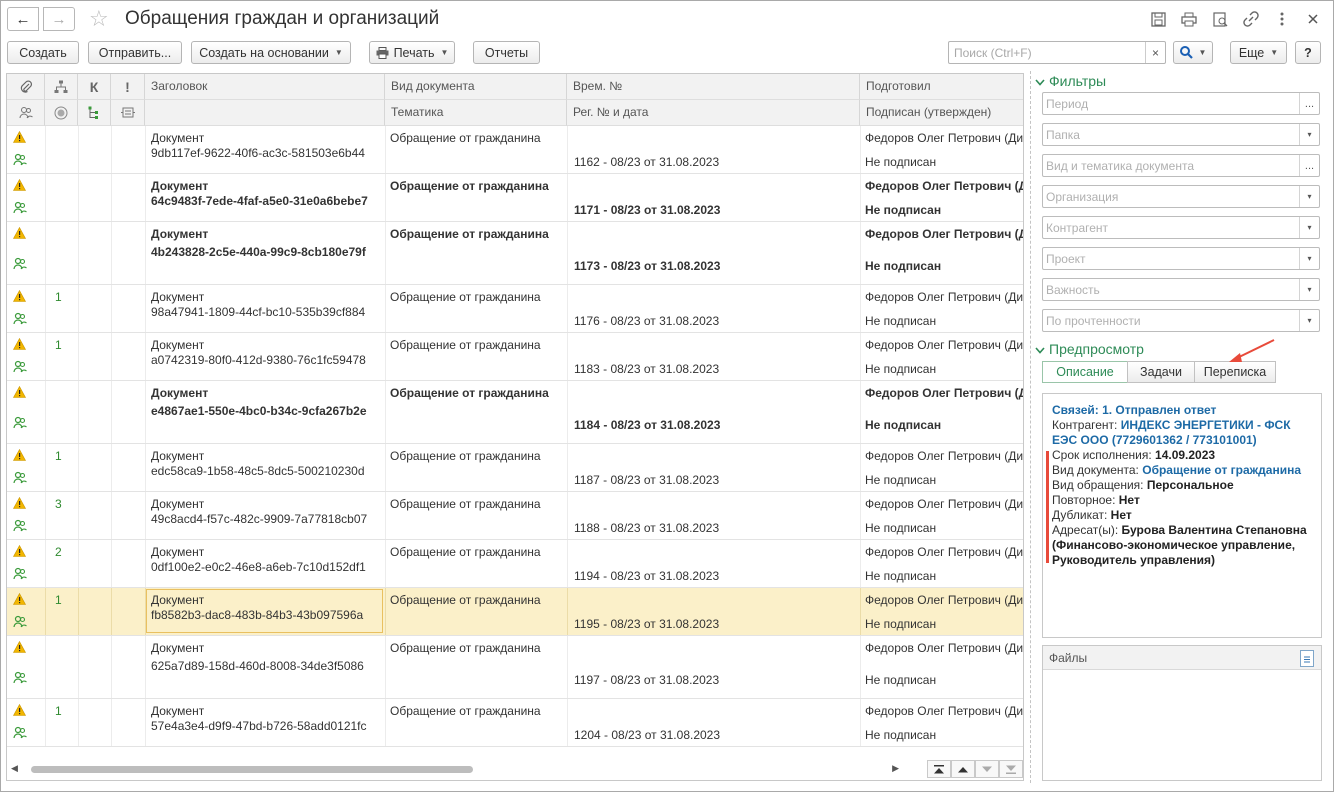 The width and height of the screenshot is (1334, 792). What do you see at coordinates (1282, 19) in the screenshot?
I see `more-icon` at bounding box center [1282, 19].